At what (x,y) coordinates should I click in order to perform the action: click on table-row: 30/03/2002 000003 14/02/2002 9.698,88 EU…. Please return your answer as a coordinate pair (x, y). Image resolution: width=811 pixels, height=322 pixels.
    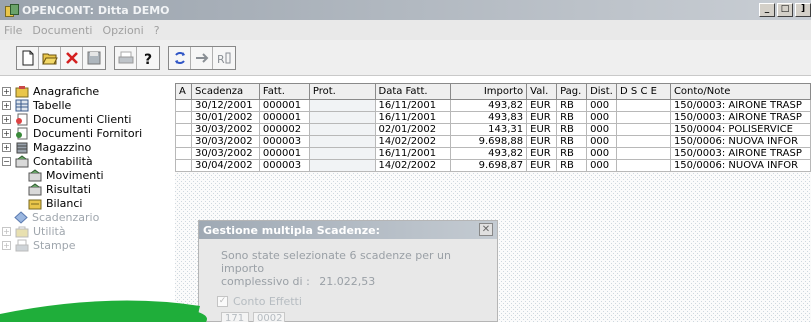
    Looking at the image, I should click on (493, 141).